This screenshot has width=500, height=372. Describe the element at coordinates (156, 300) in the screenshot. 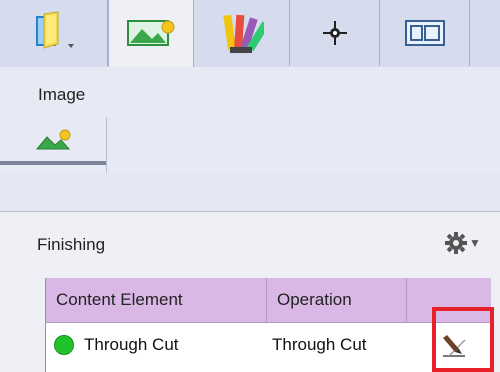

I see `column-header-content-element: Content Element` at that location.